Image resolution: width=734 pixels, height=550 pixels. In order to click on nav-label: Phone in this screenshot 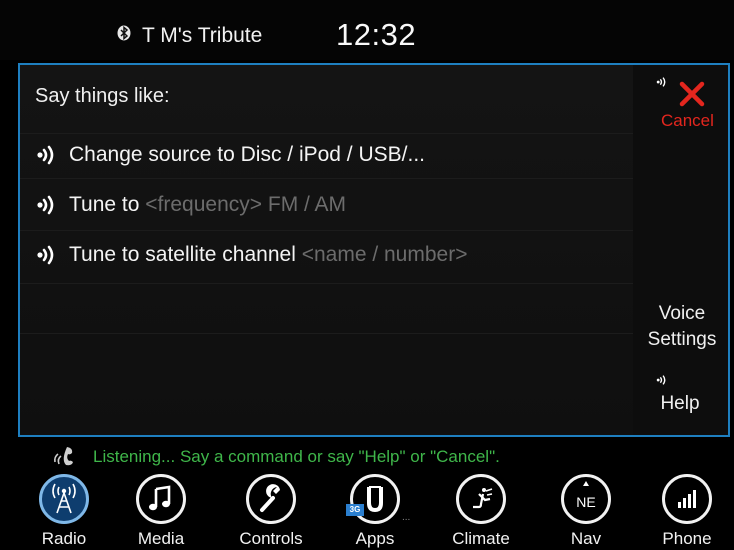, I will do `click(687, 538)`.